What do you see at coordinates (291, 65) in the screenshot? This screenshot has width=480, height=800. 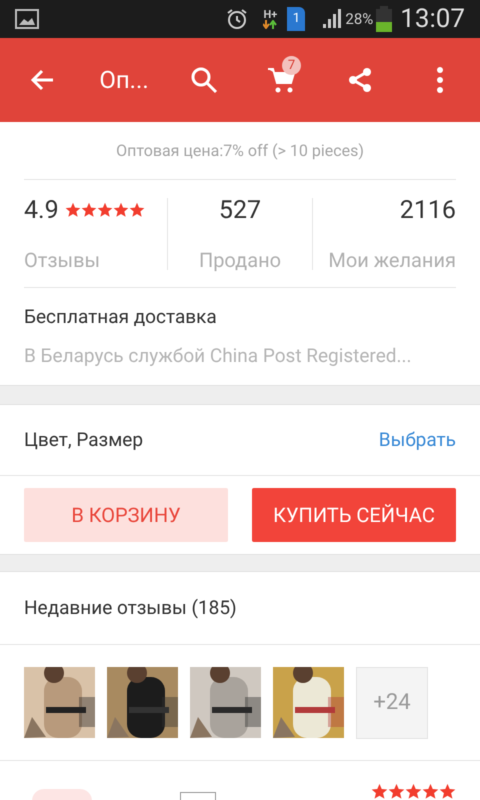 I see `cart-count-badge: 7` at bounding box center [291, 65].